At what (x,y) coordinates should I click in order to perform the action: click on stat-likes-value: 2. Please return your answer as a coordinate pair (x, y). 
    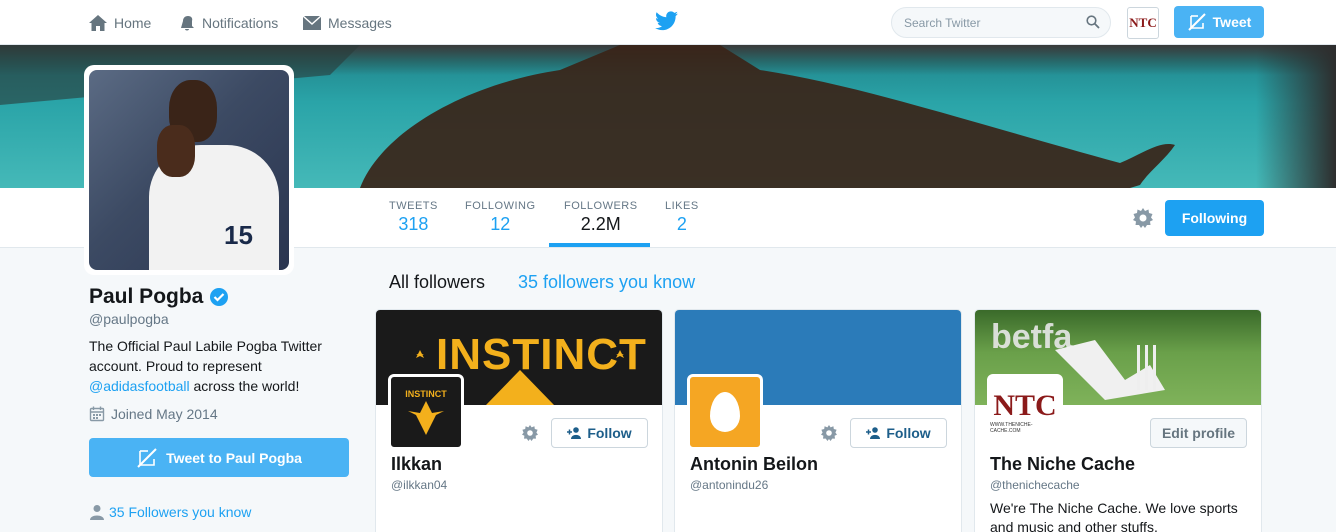
    Looking at the image, I should click on (681, 224).